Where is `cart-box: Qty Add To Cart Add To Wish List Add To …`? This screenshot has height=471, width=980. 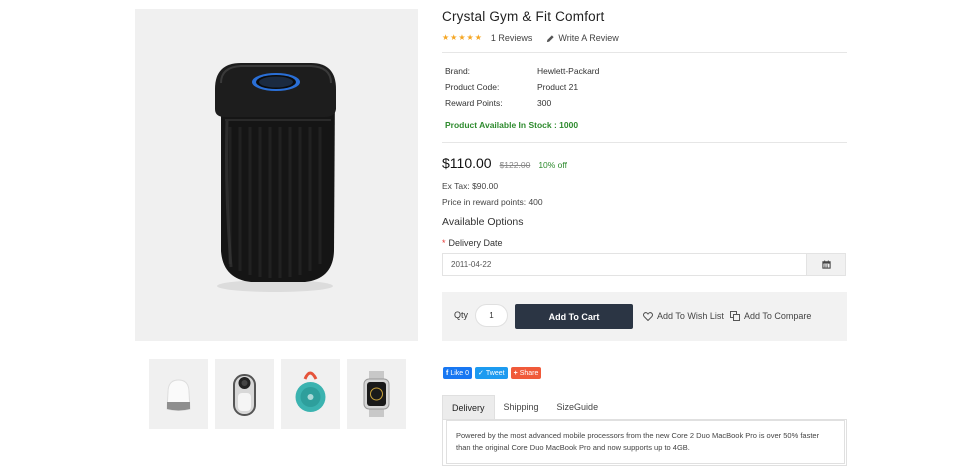 cart-box: Qty Add To Cart Add To Wish List Add To … is located at coordinates (644, 316).